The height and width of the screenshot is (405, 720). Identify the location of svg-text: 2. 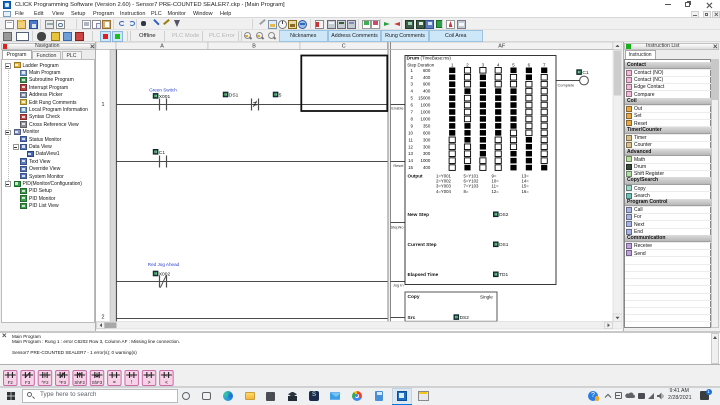
(103, 318).